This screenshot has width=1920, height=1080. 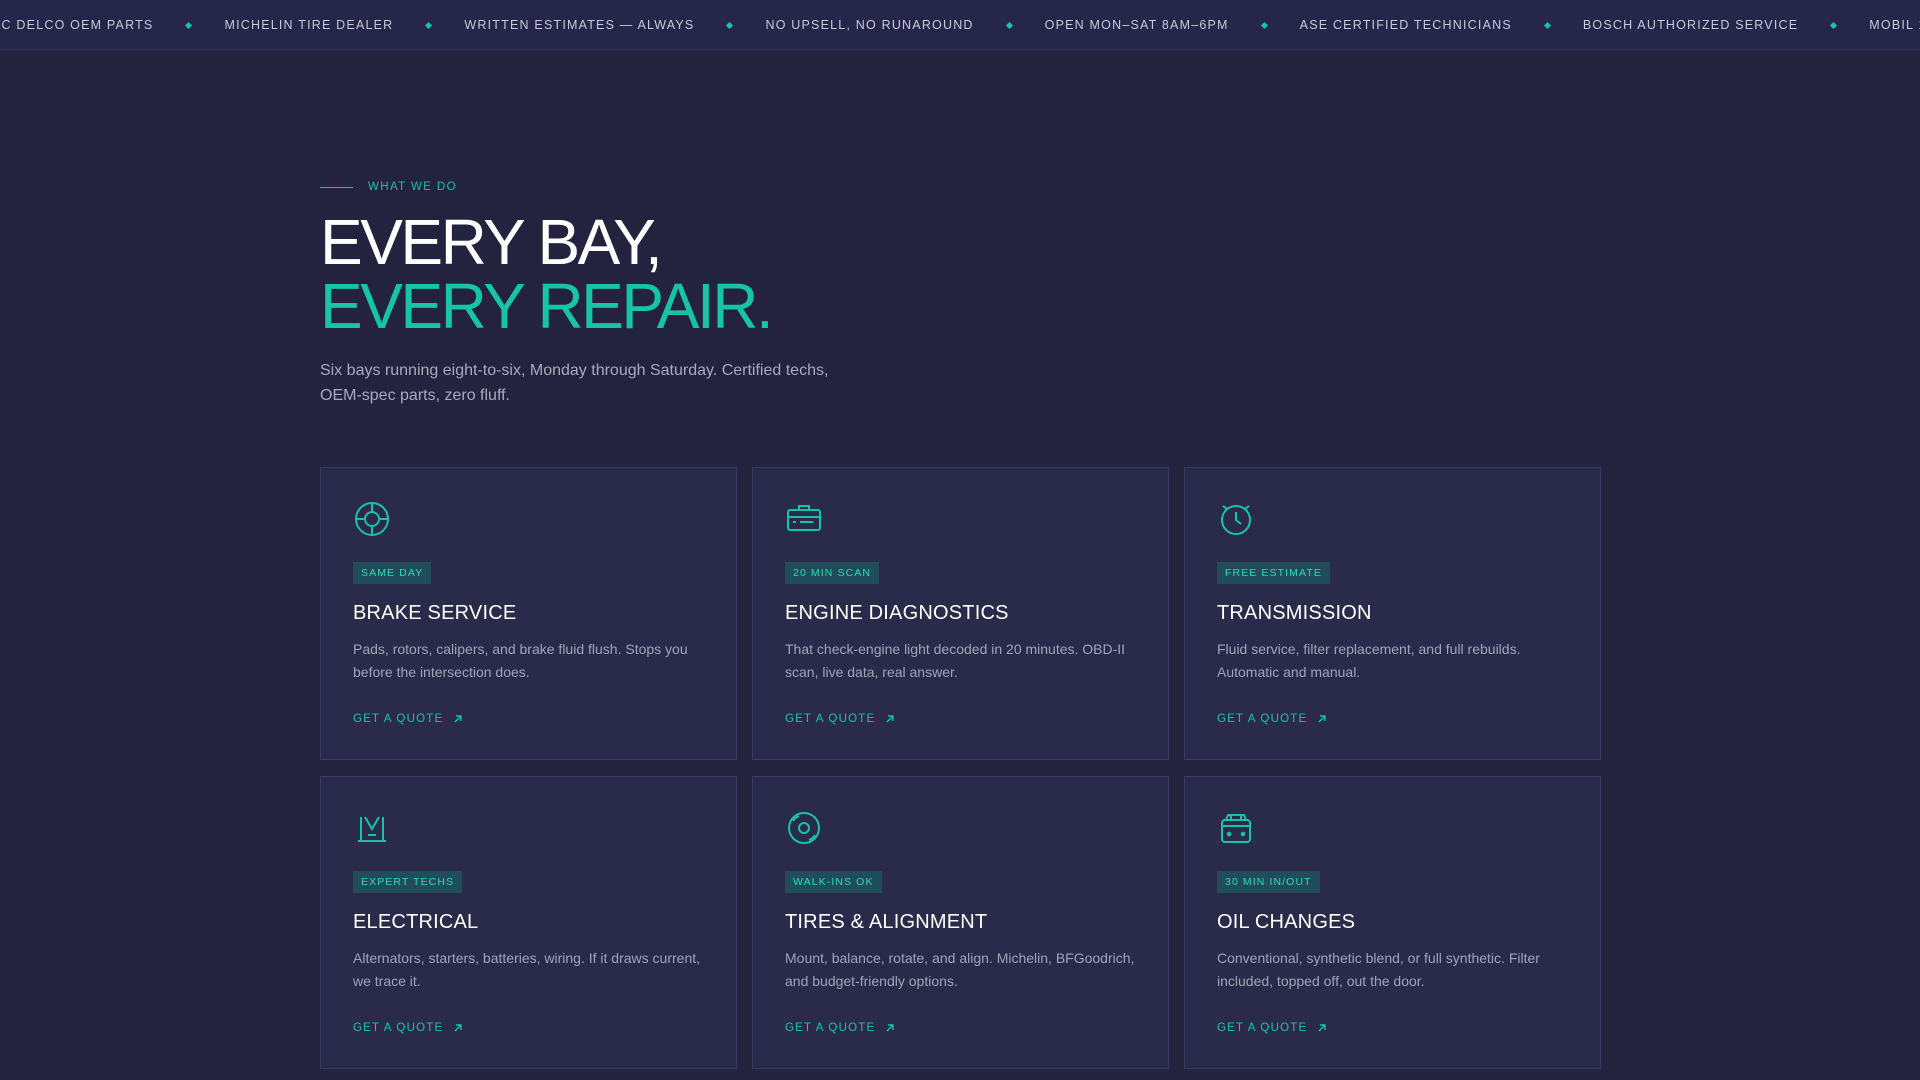 What do you see at coordinates (1405, 25) in the screenshot?
I see `ticker-item: ASE CERTIFIED TECHNICIANS` at bounding box center [1405, 25].